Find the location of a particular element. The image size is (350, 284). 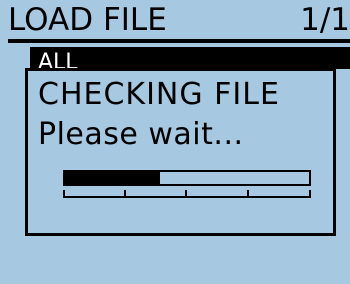

progress-bar is located at coordinates (187, 178).